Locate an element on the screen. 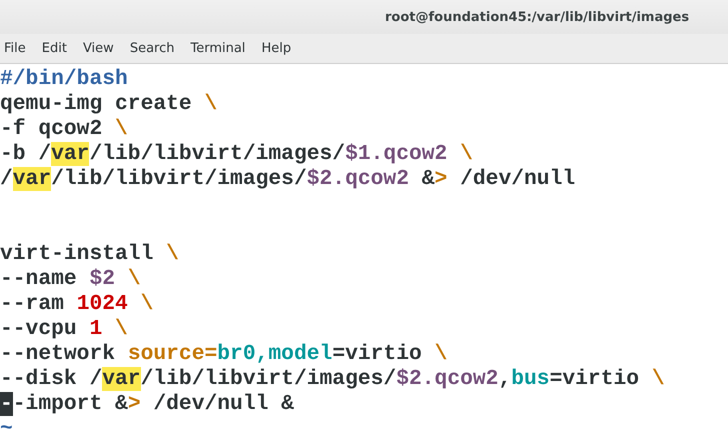  code-line: --network source=br0,model=virtio \ is located at coordinates (224, 354).